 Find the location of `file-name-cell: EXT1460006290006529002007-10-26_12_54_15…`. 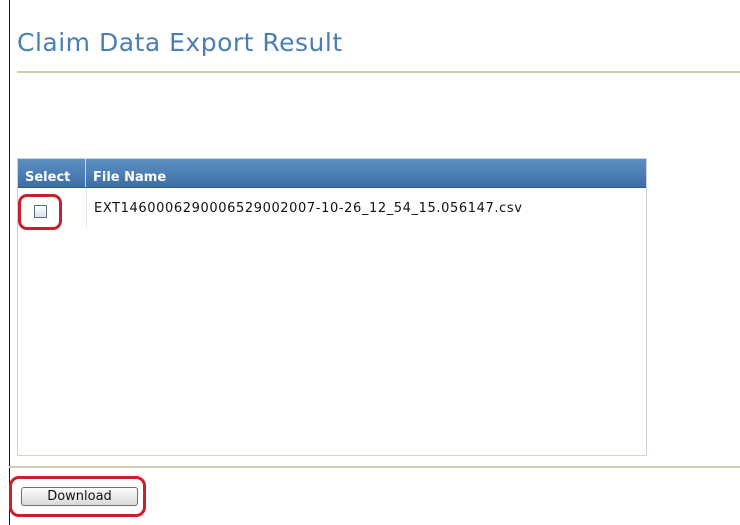

file-name-cell: EXT1460006290006529002007-10-26_12_54_15… is located at coordinates (308, 208).